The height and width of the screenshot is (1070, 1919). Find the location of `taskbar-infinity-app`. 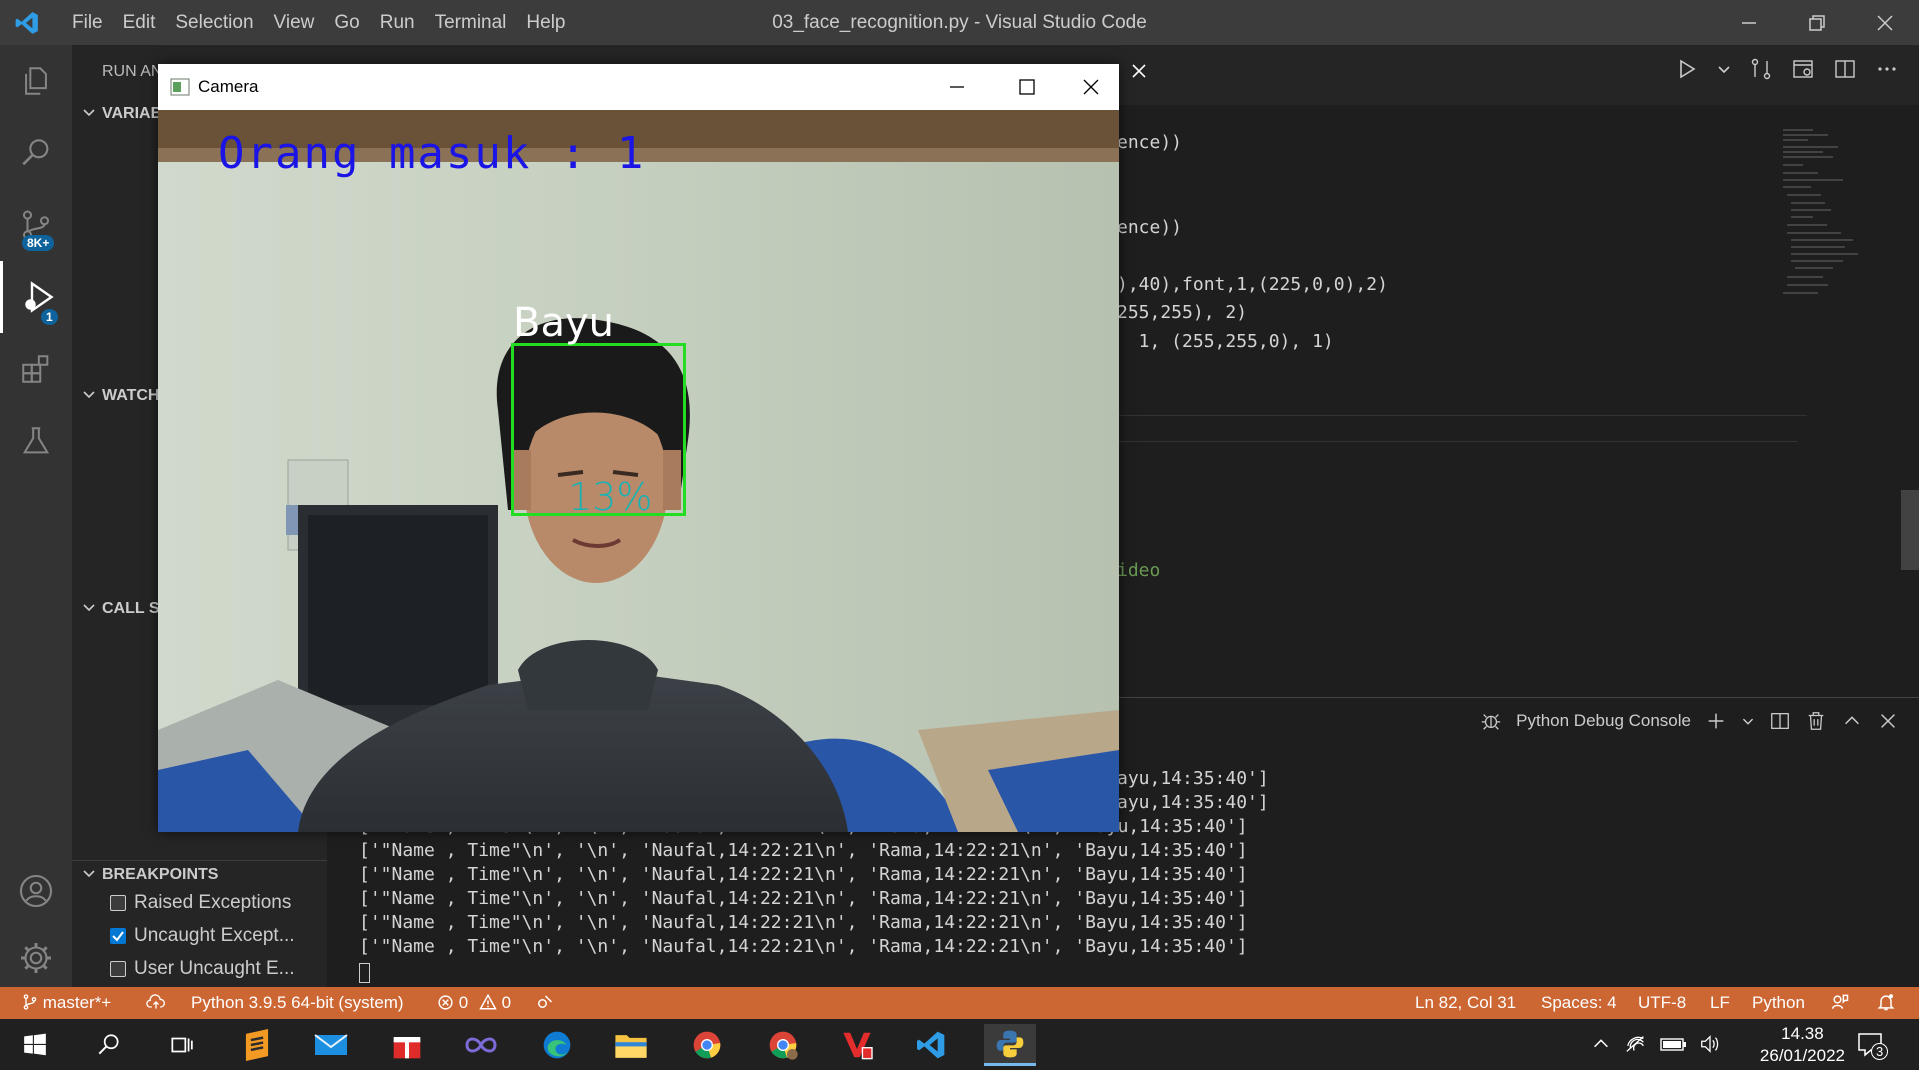

taskbar-infinity-app is located at coordinates (481, 1045).